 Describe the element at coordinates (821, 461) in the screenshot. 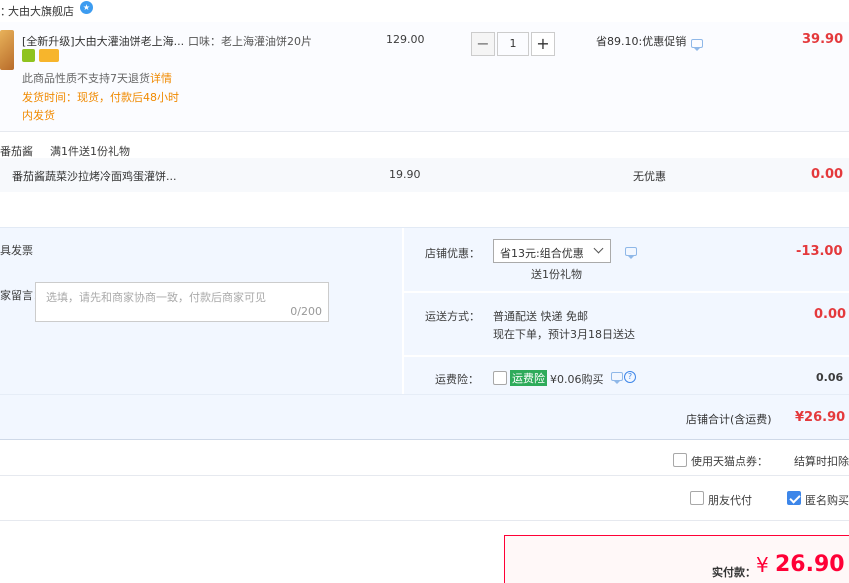

I see `coupon-value: 结算时扣除` at that location.